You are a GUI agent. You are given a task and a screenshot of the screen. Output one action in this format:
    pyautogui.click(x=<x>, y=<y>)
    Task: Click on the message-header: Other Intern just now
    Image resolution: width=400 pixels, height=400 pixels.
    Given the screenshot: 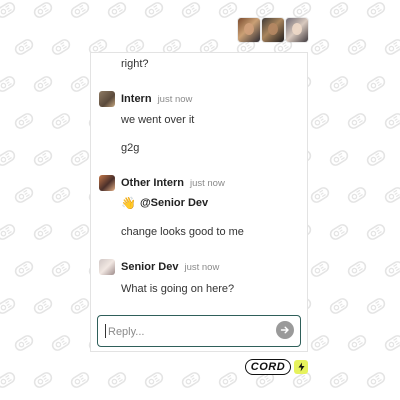 What is the action you would take?
    pyautogui.click(x=162, y=183)
    